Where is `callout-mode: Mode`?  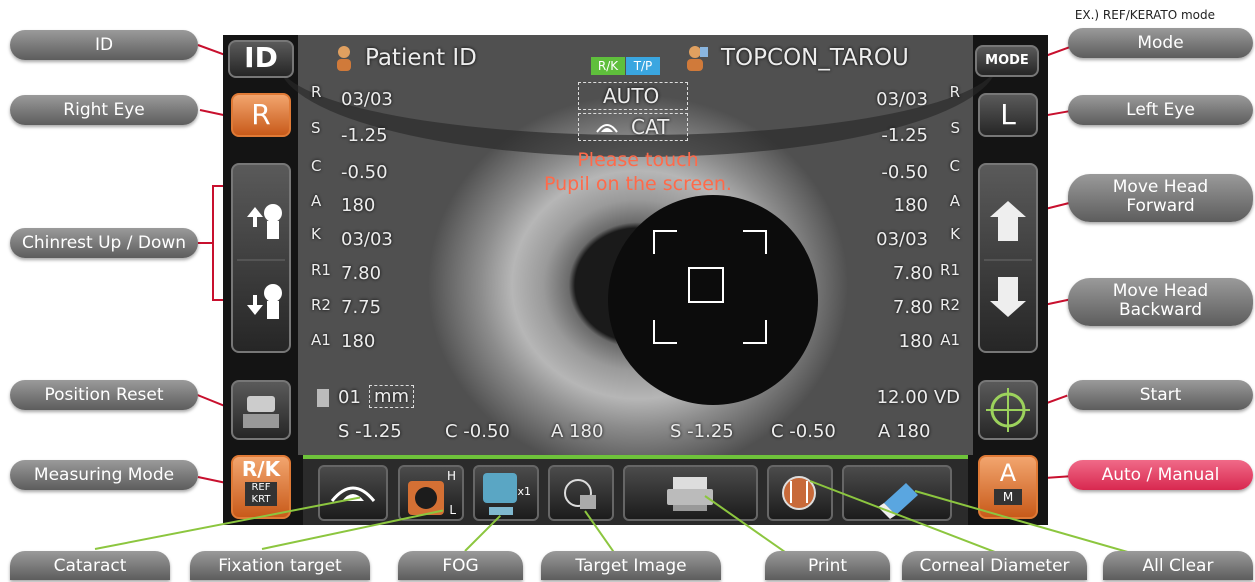
callout-mode: Mode is located at coordinates (1160, 43).